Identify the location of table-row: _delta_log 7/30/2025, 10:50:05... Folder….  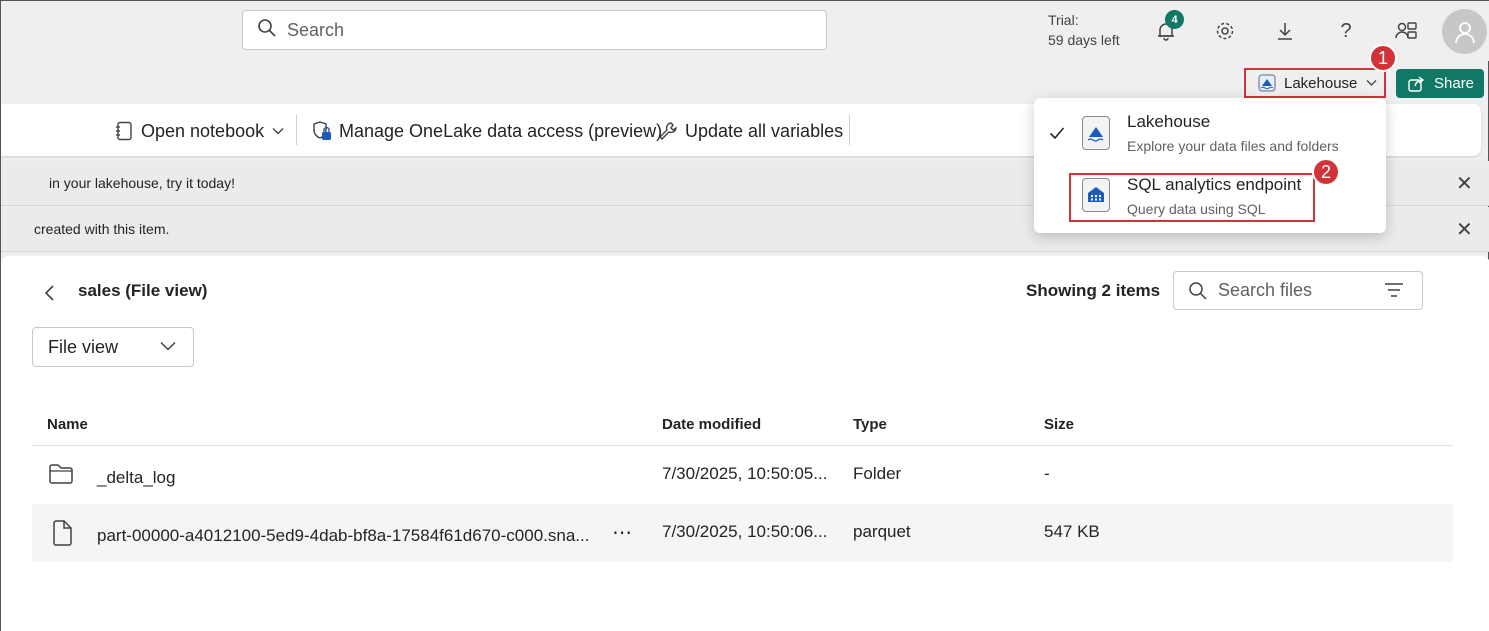
(742, 475).